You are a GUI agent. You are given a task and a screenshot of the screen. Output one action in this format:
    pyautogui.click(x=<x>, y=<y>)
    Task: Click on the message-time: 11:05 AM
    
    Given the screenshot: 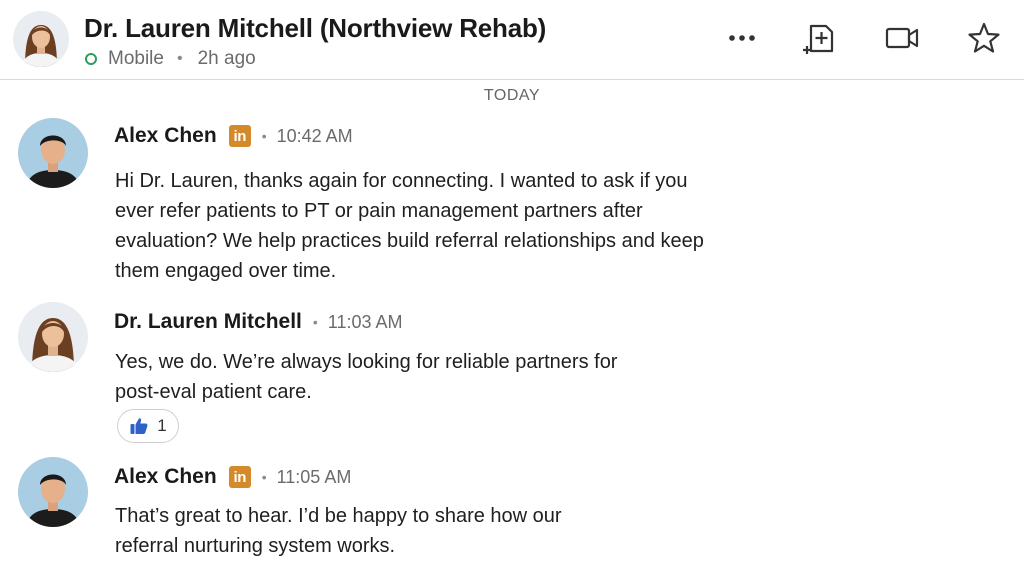 What is the action you would take?
    pyautogui.click(x=314, y=476)
    